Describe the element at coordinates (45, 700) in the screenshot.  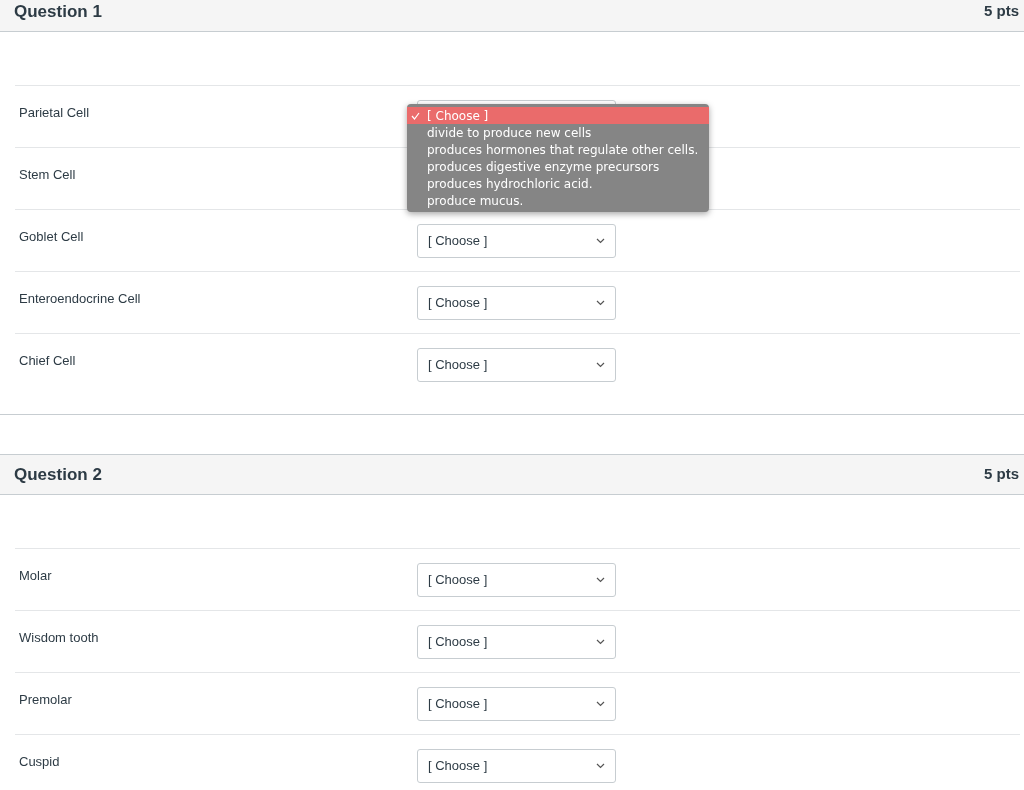
I see `match-label: Premolar` at that location.